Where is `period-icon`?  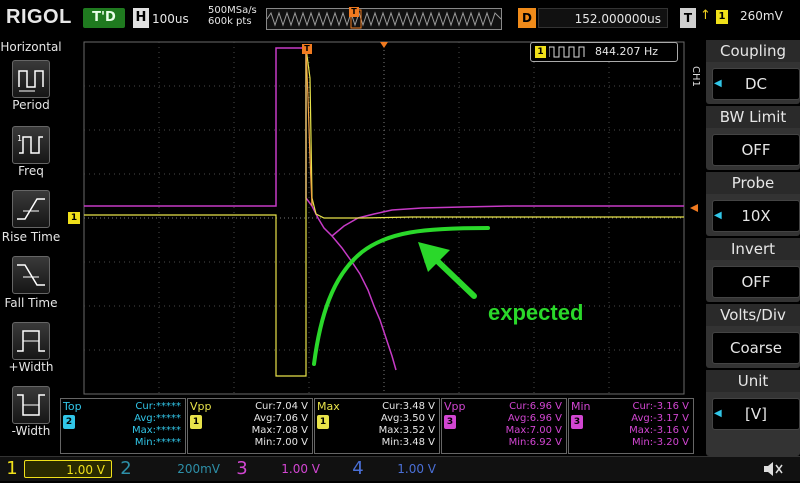 period-icon is located at coordinates (31, 81).